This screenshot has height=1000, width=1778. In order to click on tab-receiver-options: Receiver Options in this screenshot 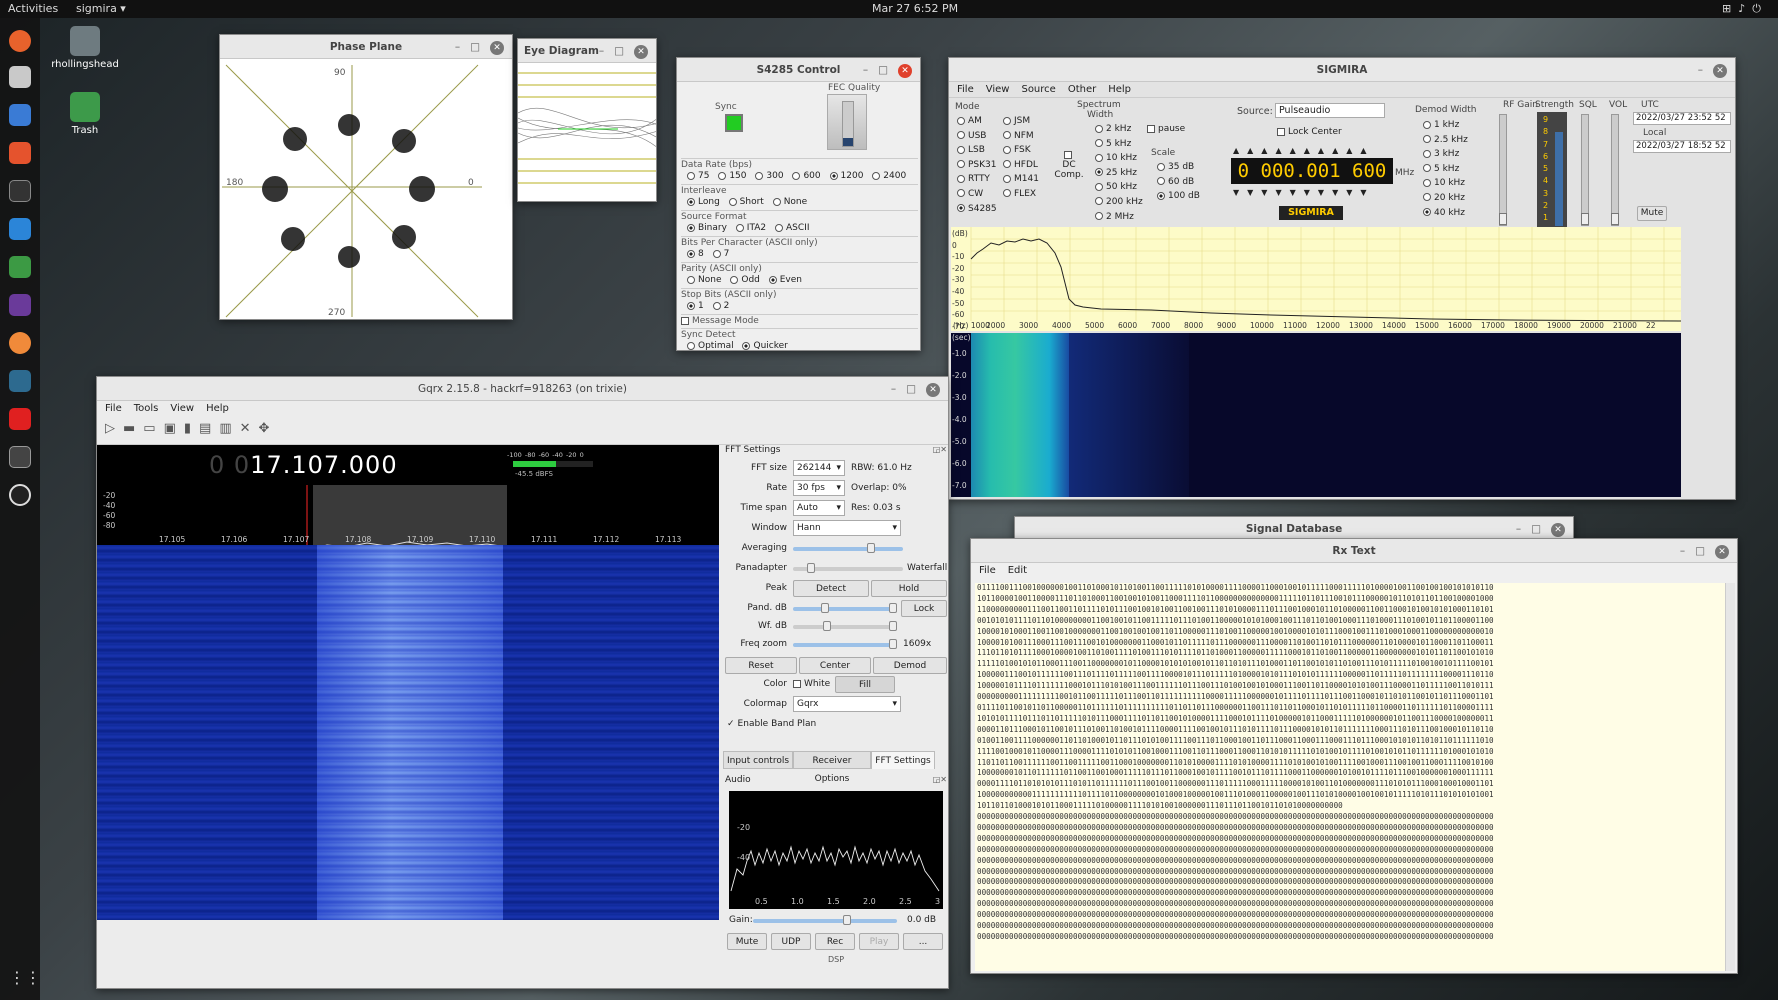, I will do `click(832, 767)`.